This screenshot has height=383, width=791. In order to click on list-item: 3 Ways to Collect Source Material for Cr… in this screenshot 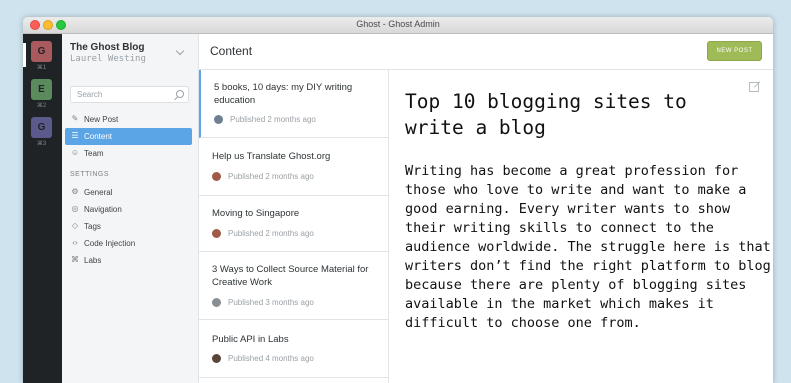, I will do `click(293, 286)`.